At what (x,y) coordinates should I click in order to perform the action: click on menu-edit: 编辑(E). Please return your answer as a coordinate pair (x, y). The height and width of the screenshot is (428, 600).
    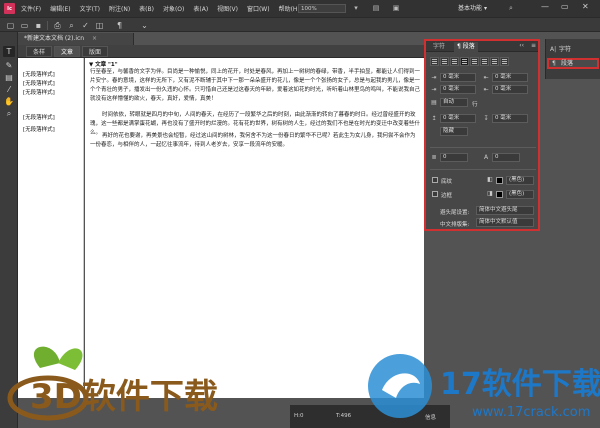
    Looking at the image, I should click on (60, 8).